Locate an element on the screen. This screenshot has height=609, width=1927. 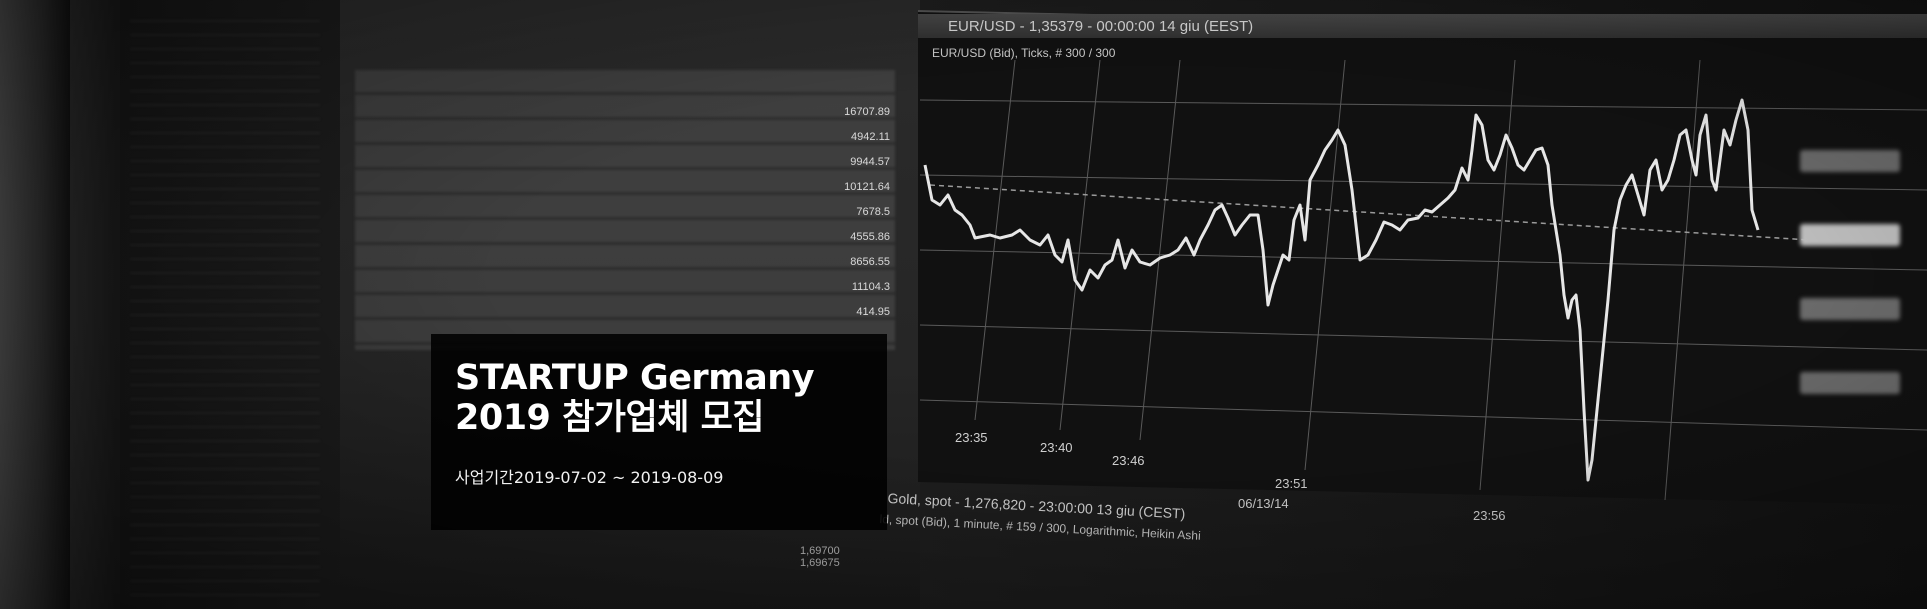
banner-title-line1: STARTUP Germany is located at coordinates (635, 378).